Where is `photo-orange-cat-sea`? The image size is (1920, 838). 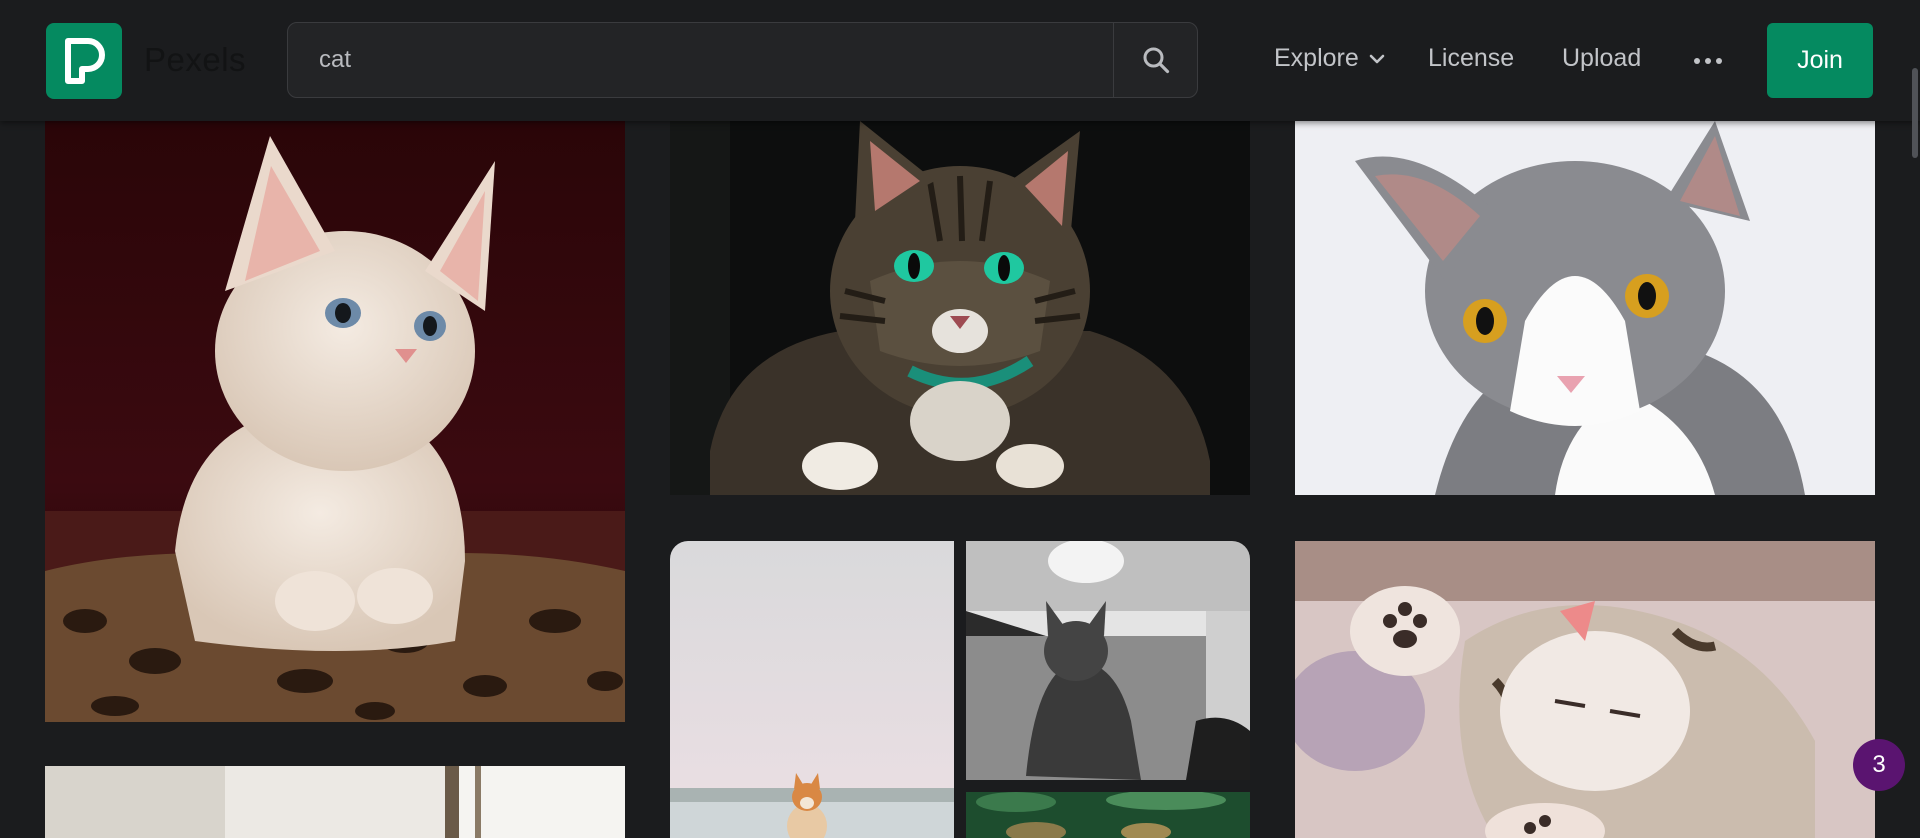 photo-orange-cat-sea is located at coordinates (812, 689).